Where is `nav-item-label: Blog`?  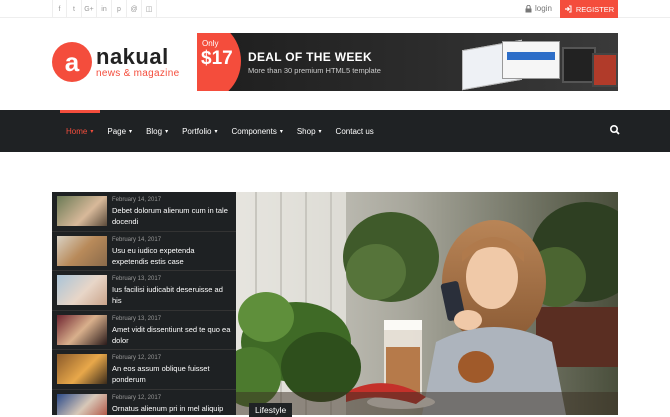 nav-item-label: Blog is located at coordinates (154, 131).